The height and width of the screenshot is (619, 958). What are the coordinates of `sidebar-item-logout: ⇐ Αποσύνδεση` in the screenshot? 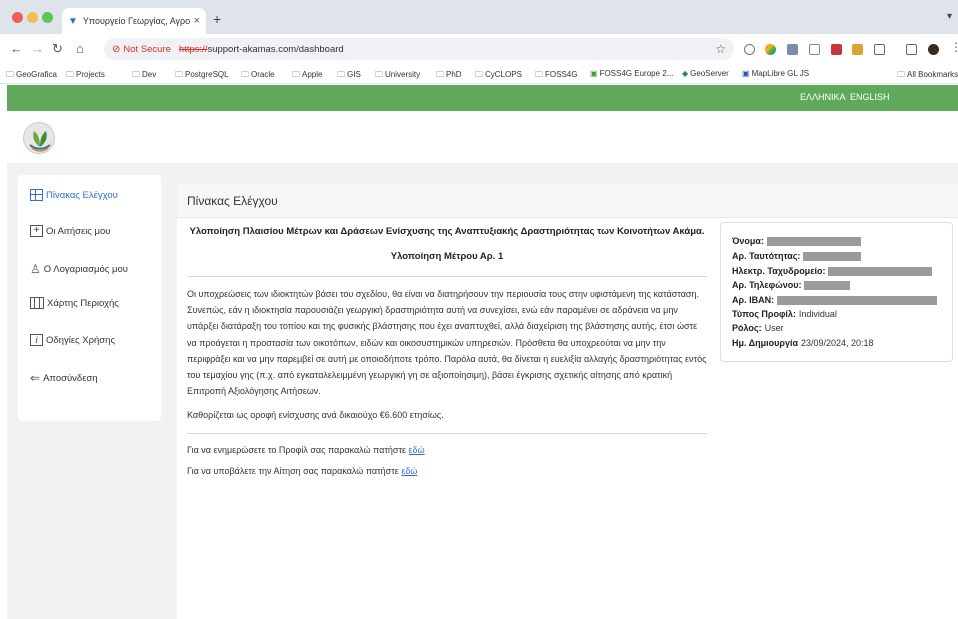 It's located at (64, 378).